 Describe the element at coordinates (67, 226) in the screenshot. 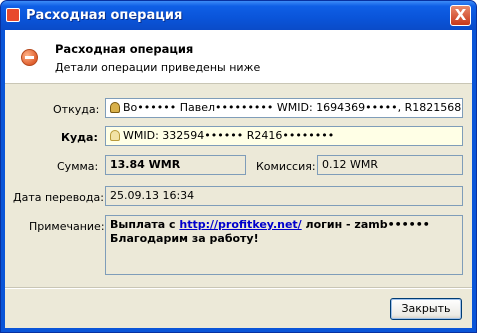

I see `note-label: Примечание:` at that location.